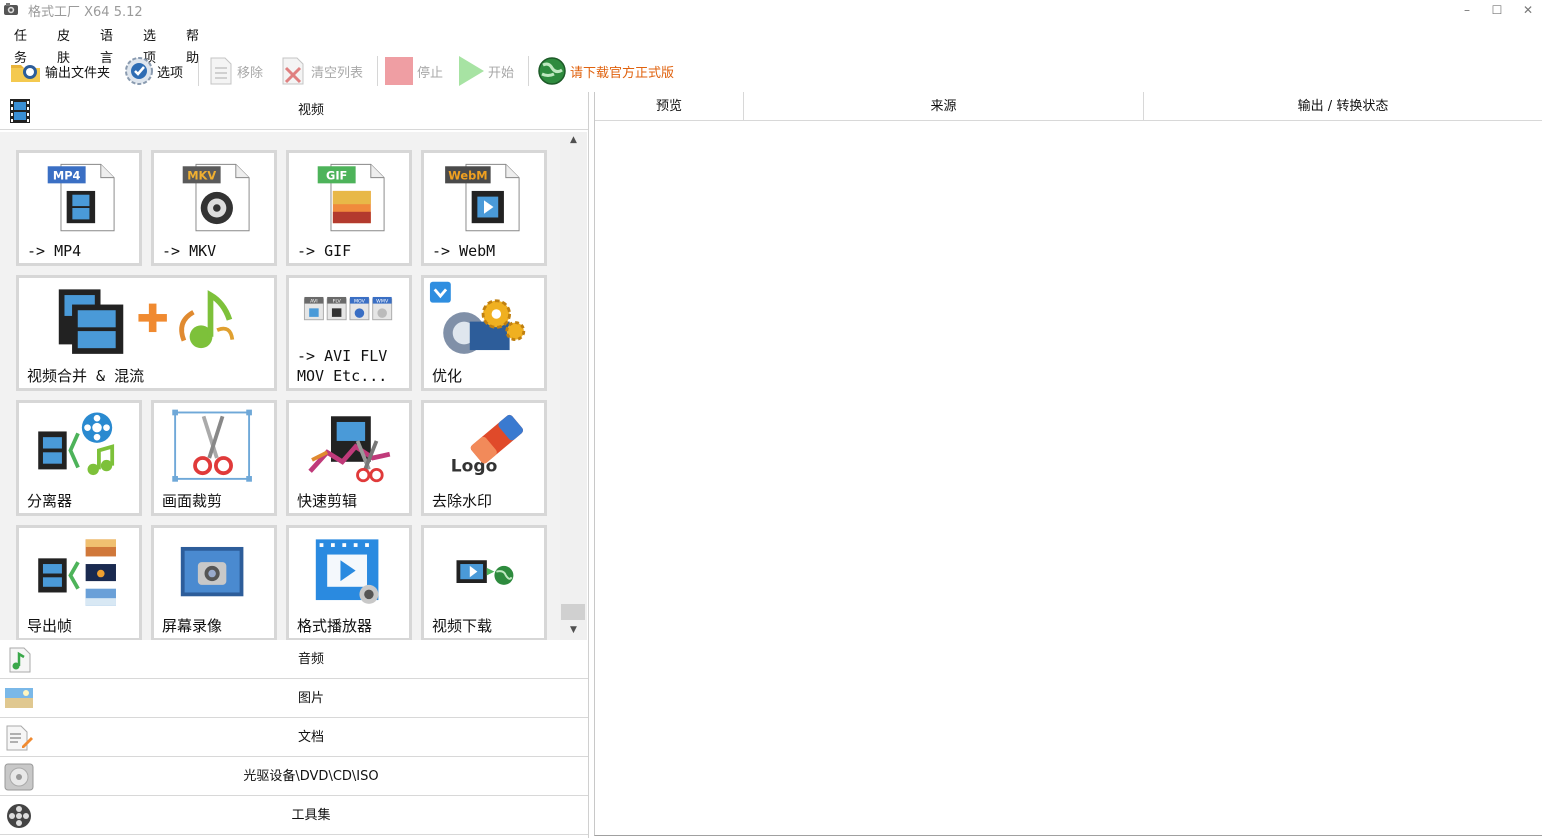 Image resolution: width=1542 pixels, height=838 pixels. What do you see at coordinates (79, 458) in the screenshot?
I see `tile-splitter: 分离器` at bounding box center [79, 458].